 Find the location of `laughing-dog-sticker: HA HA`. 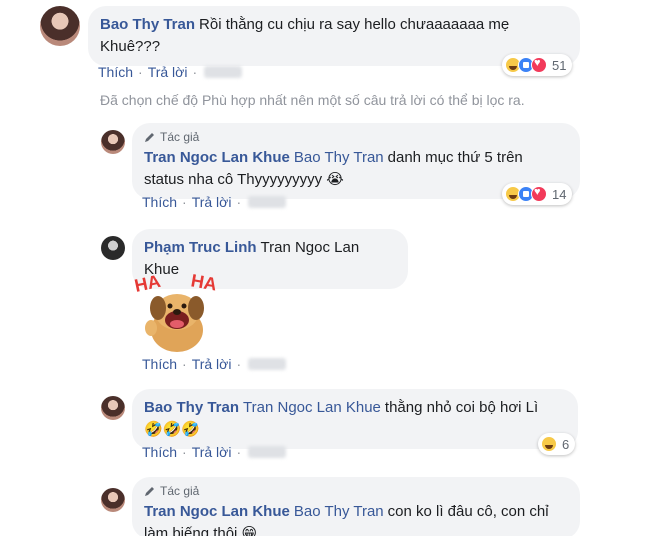

laughing-dog-sticker: HA HA is located at coordinates (177, 312).